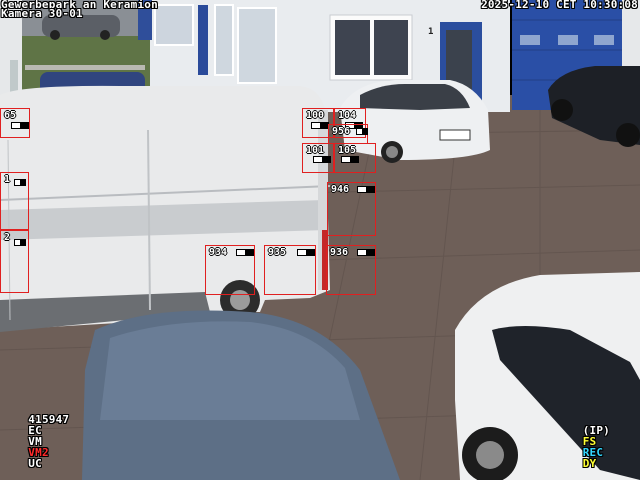 This screenshot has height=480, width=640. What do you see at coordinates (339, 252) in the screenshot?
I see `zone-label: 936` at bounding box center [339, 252].